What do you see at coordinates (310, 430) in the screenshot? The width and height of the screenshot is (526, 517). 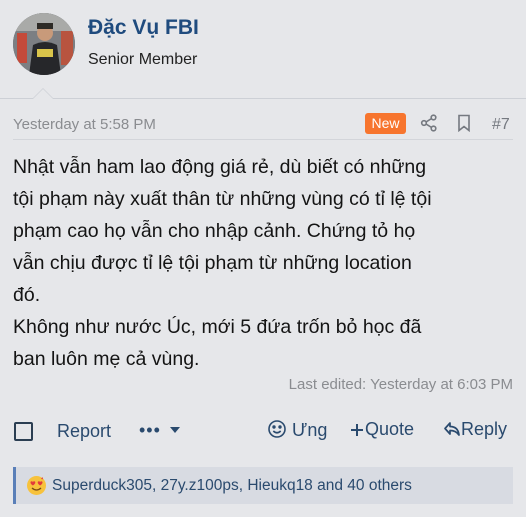 I see `react-label: Ưng` at bounding box center [310, 430].